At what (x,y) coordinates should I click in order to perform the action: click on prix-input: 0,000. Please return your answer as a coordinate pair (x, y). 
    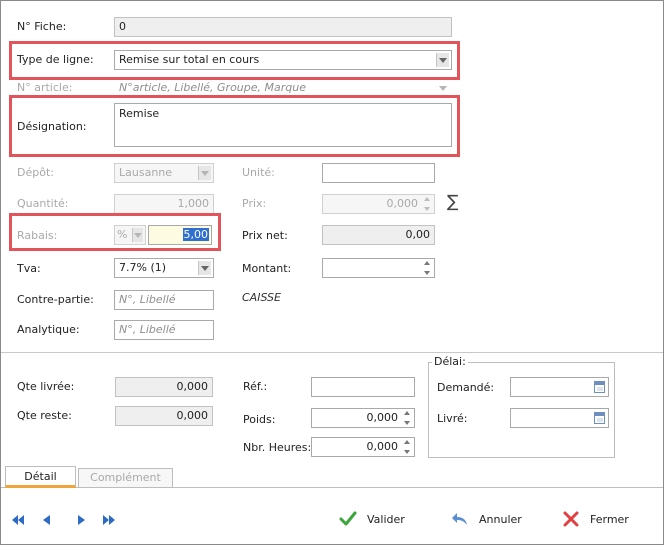
    Looking at the image, I should click on (378, 204).